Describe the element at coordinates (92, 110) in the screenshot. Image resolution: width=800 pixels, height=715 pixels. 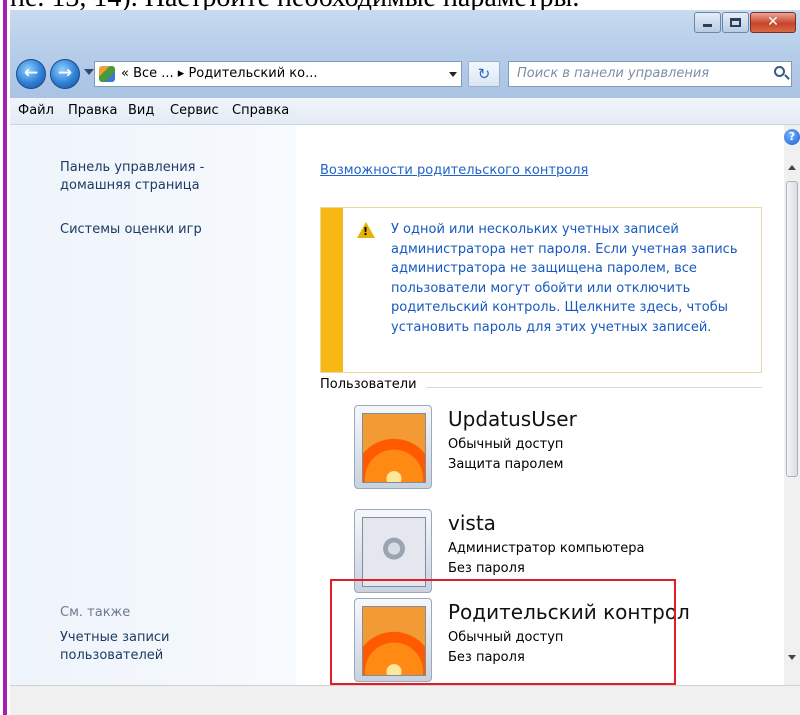
I see `menu-edit: Правка` at that location.